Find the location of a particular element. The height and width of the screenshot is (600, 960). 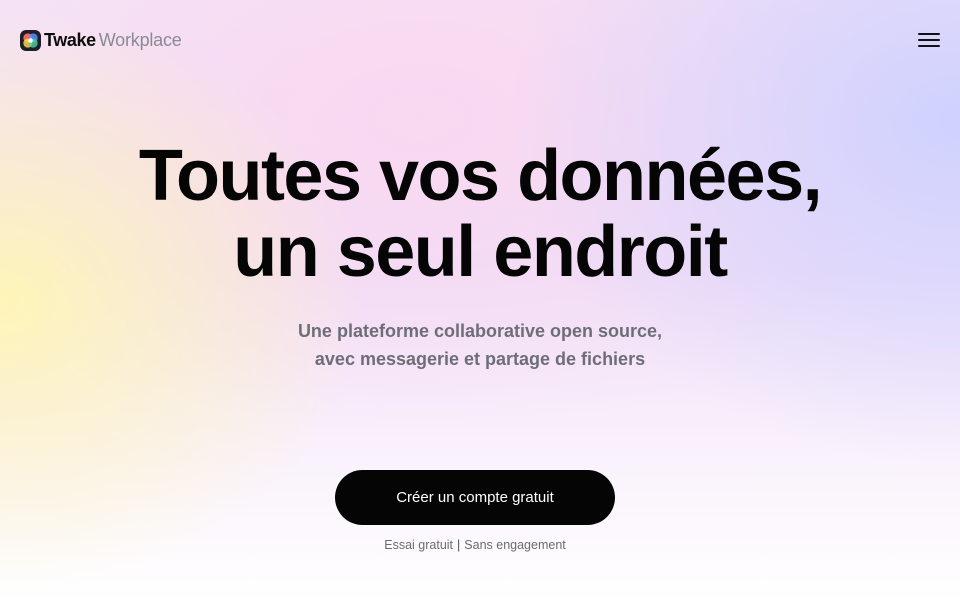

hero-subtitle-line-2: avec messagerie et partage de fichiers is located at coordinates (480, 359).